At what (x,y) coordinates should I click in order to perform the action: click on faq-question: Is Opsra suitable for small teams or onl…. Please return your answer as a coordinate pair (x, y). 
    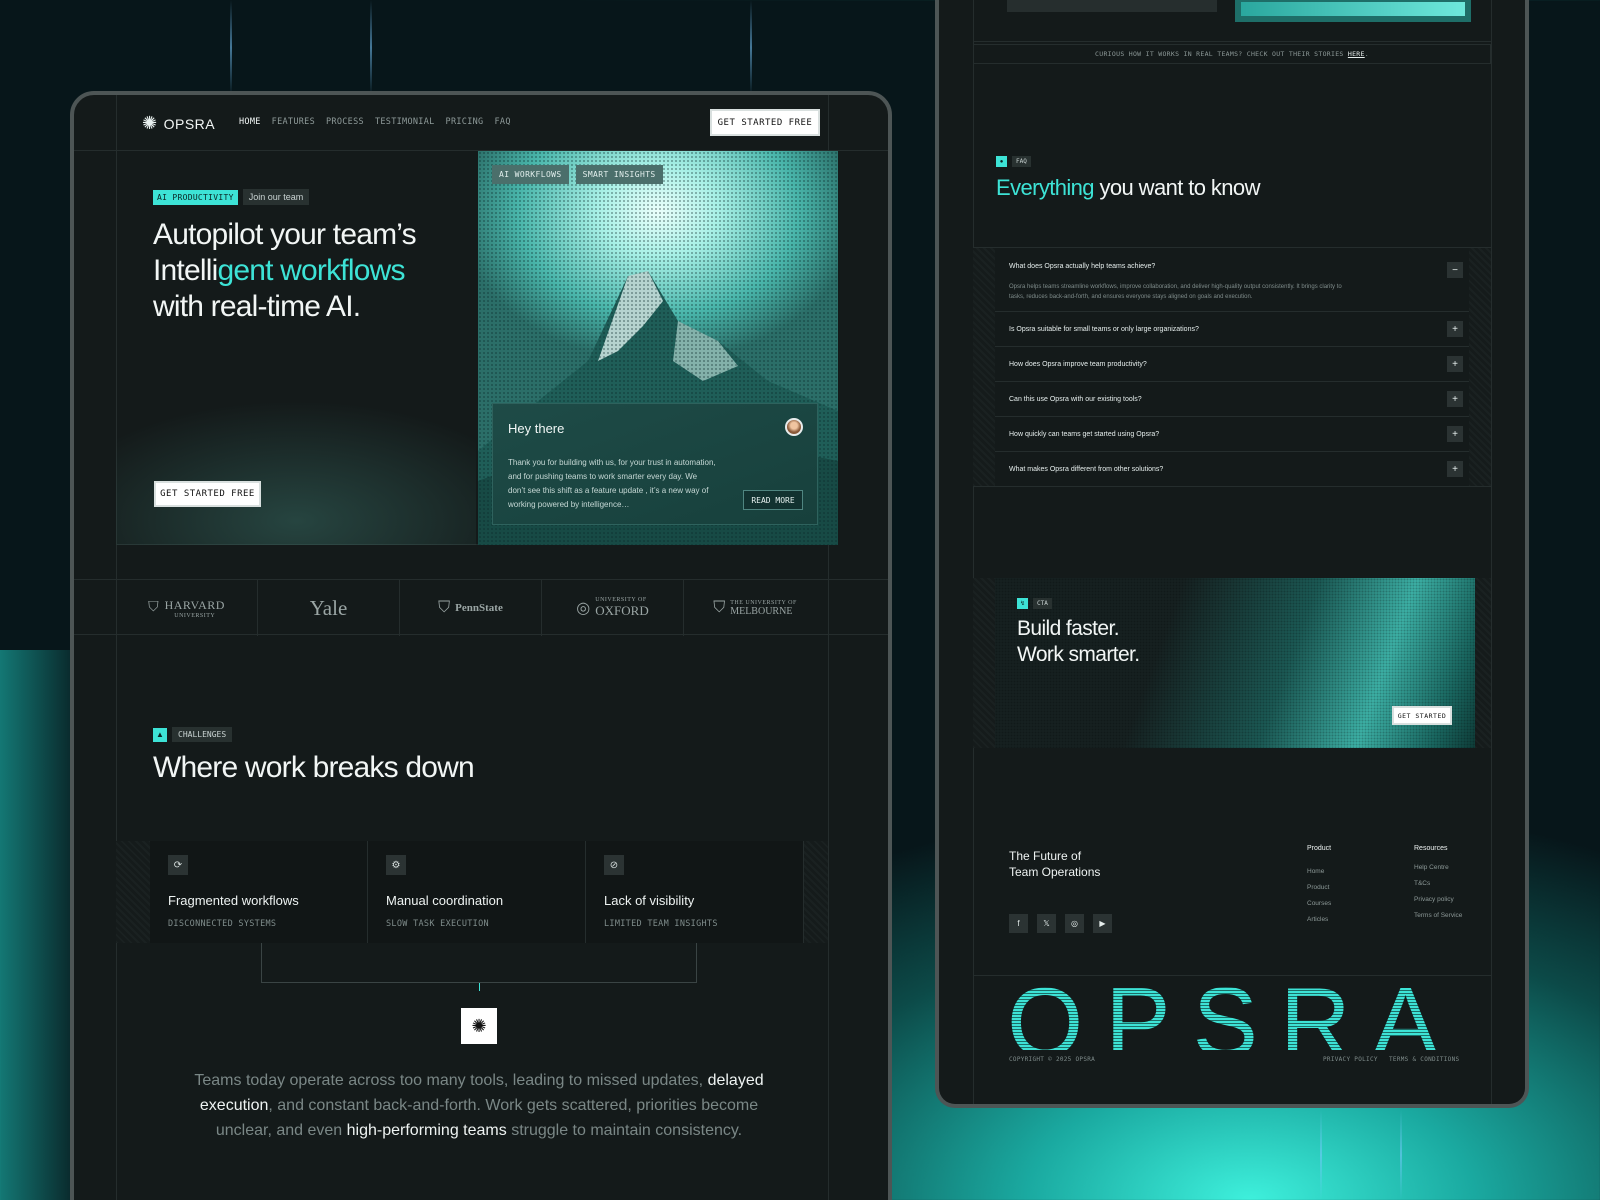
    Looking at the image, I should click on (1104, 329).